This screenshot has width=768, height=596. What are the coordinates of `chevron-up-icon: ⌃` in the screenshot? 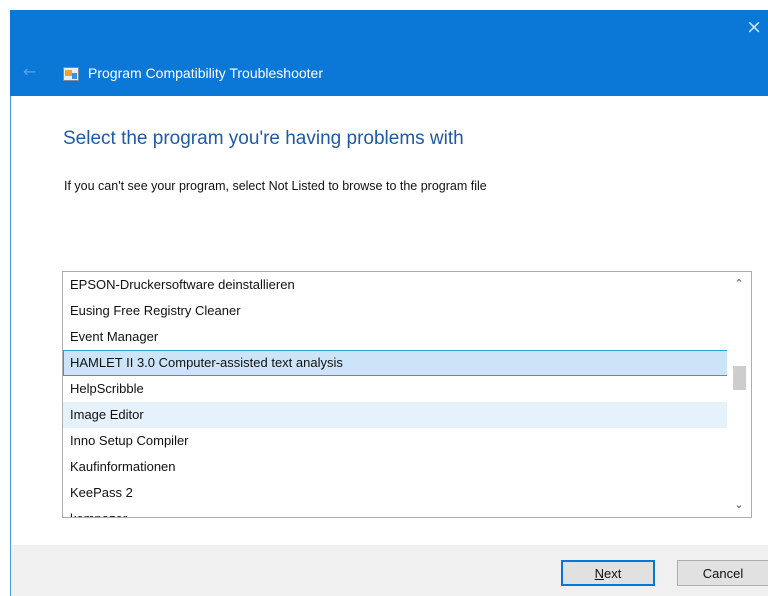 It's located at (739, 284).